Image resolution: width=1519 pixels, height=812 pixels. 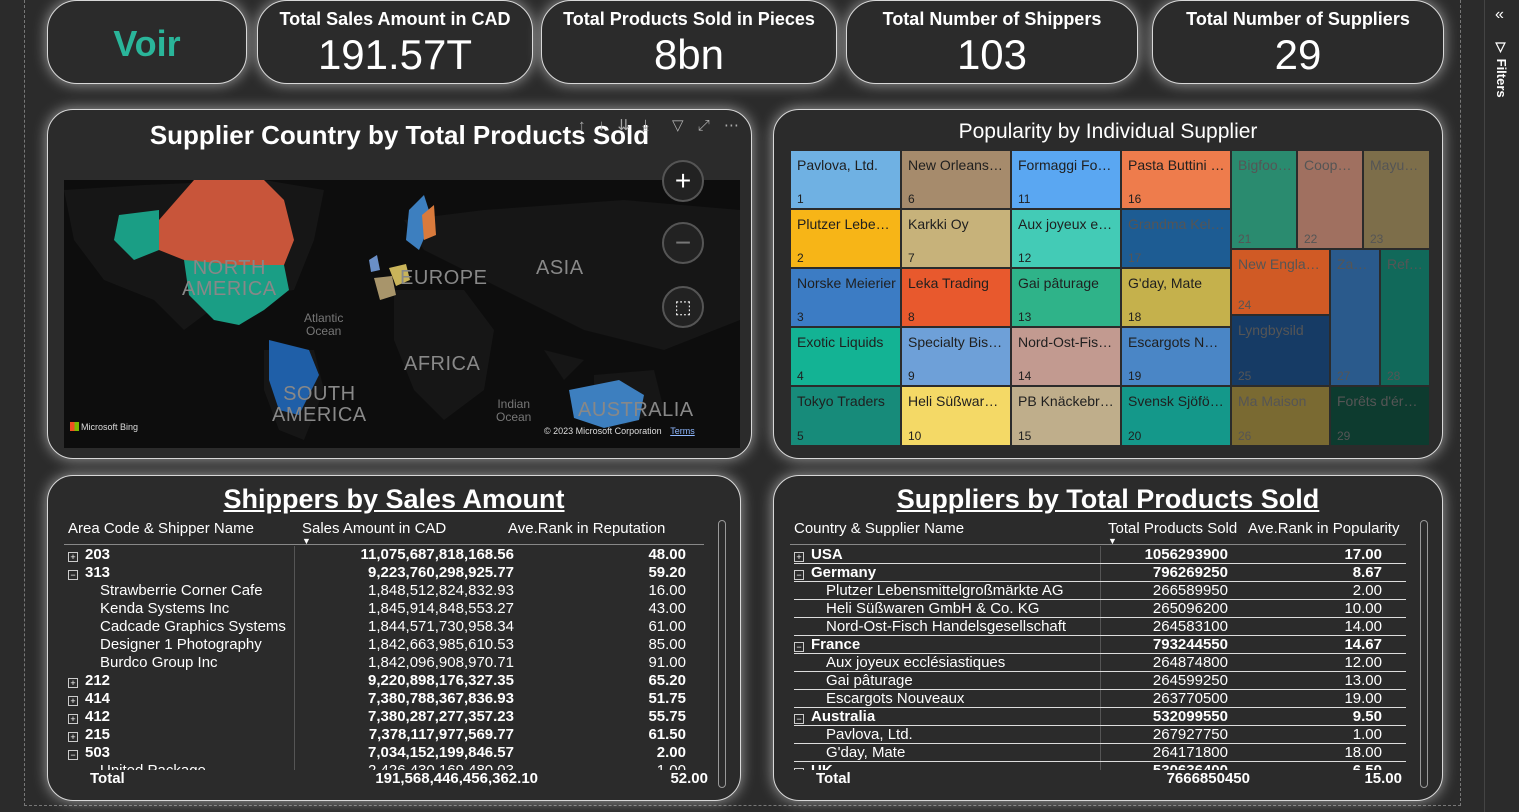 I want to click on treemap-tile: Formaggi Fortini s.r.l. 11, so click(x=1066, y=179).